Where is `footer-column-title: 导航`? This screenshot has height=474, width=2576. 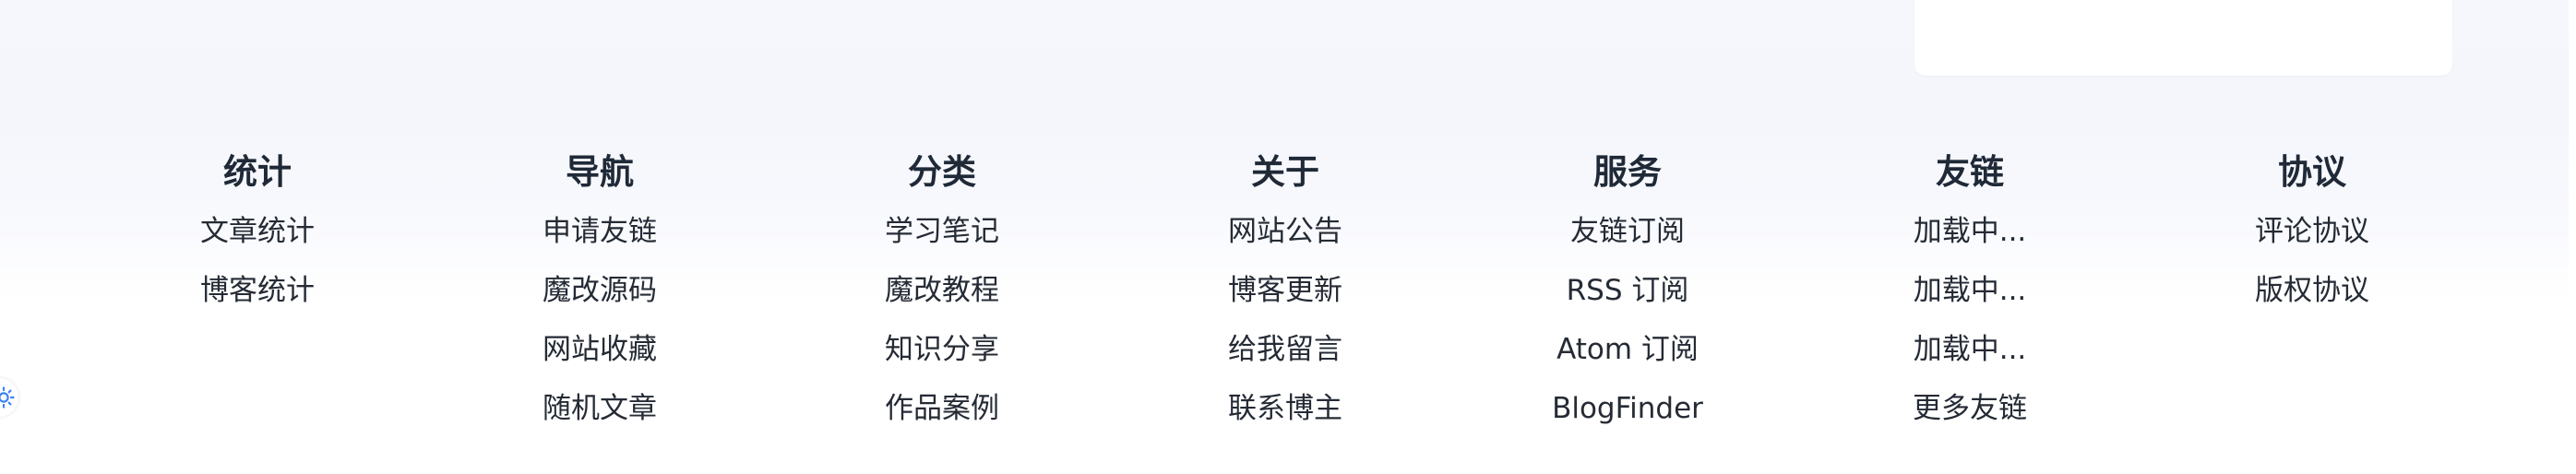 footer-column-title: 导航 is located at coordinates (600, 172).